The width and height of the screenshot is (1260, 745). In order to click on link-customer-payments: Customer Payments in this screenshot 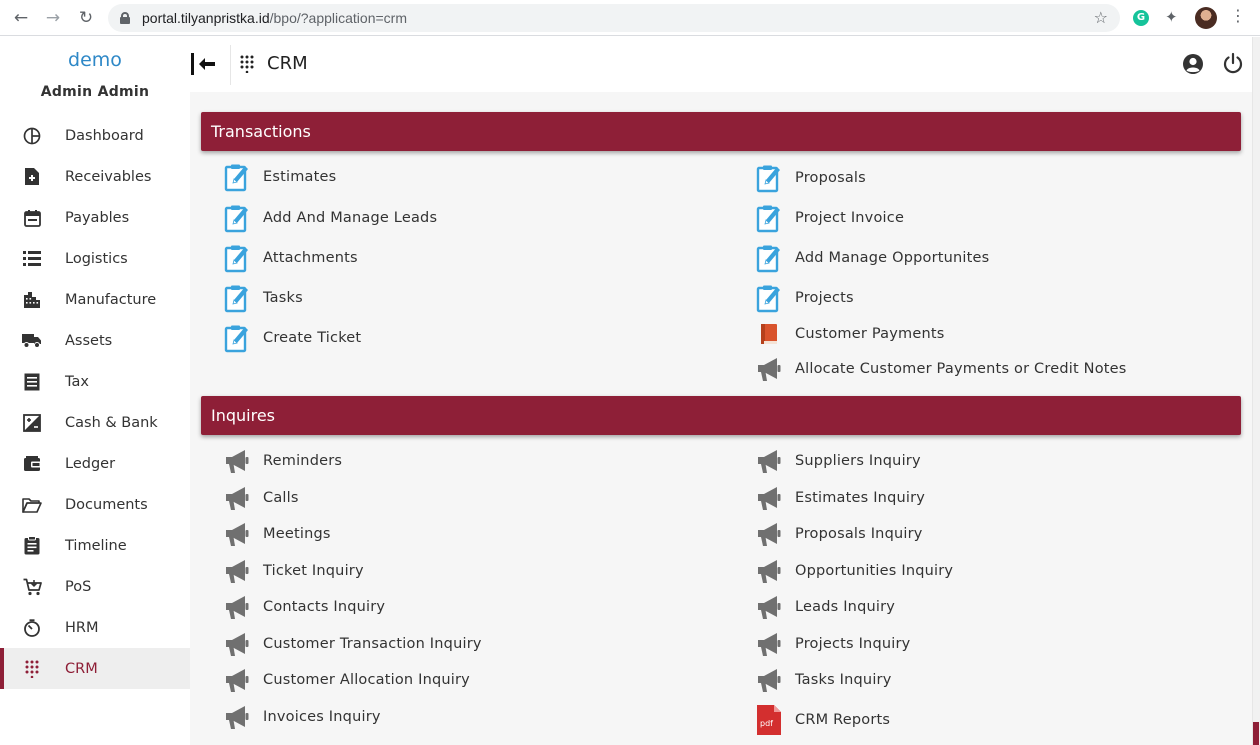, I will do `click(849, 334)`.